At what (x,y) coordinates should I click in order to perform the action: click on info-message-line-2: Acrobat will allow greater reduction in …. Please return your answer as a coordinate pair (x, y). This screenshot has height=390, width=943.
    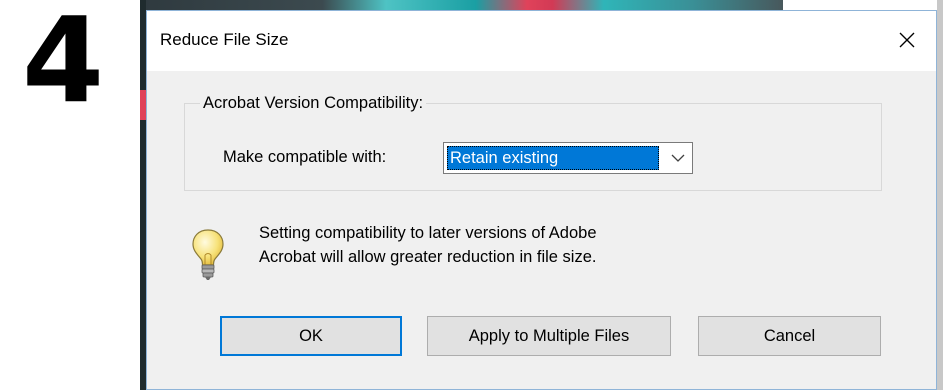
    Looking at the image, I should click on (428, 257).